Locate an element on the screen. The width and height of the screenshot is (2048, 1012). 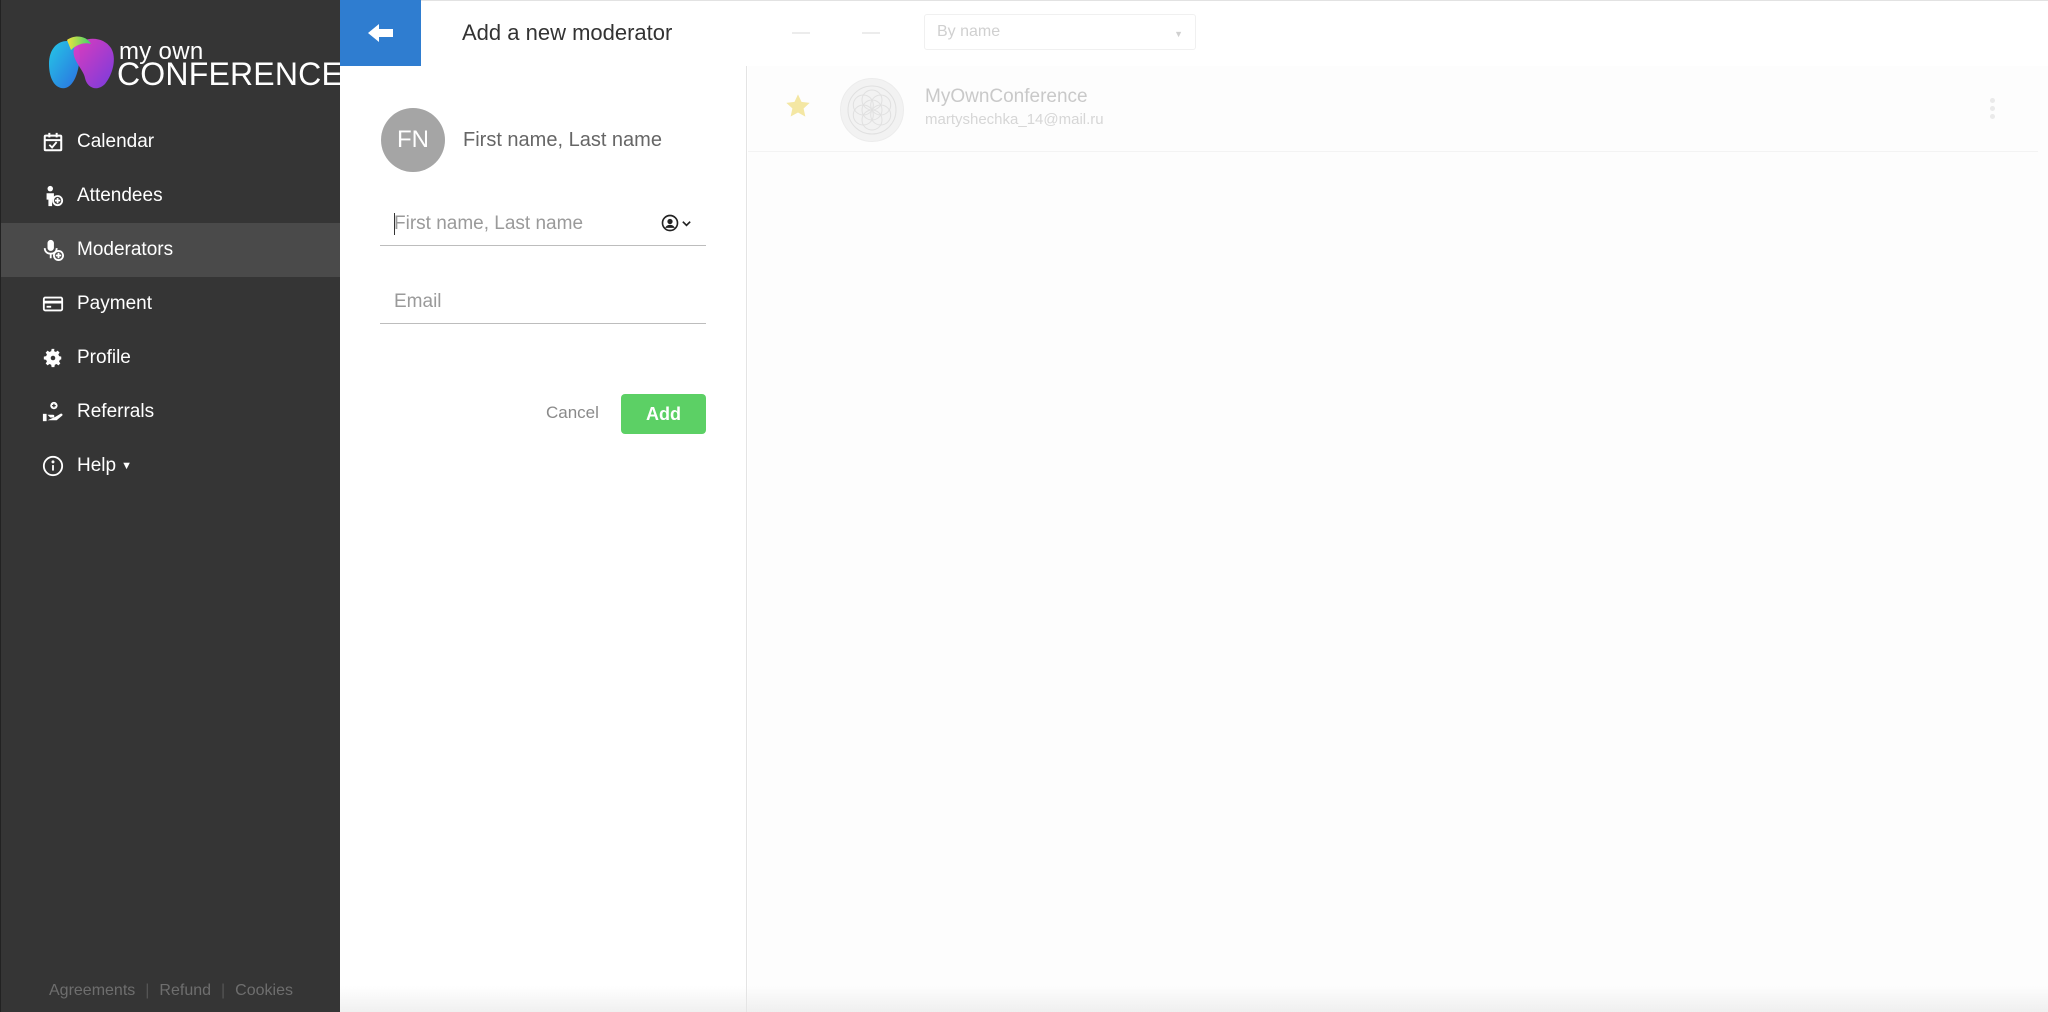
moderator-avatar is located at coordinates (872, 110).